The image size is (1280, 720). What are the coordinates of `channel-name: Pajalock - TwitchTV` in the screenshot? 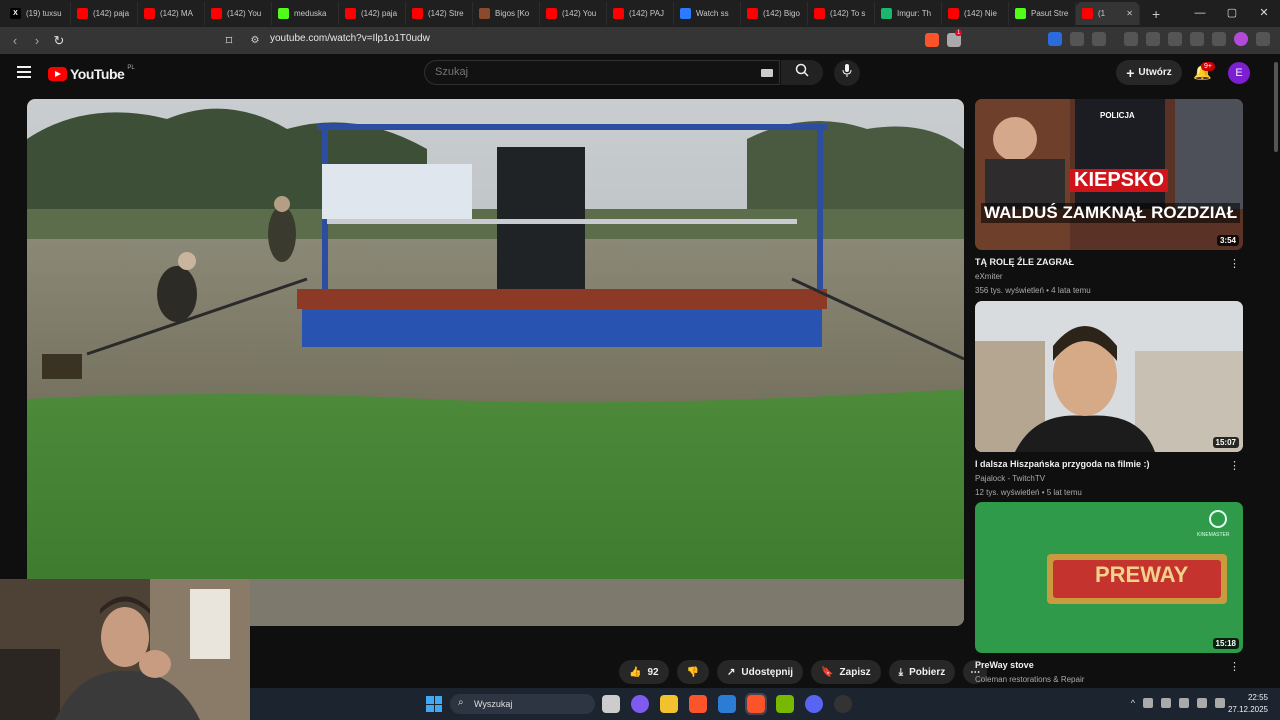 It's located at (1110, 478).